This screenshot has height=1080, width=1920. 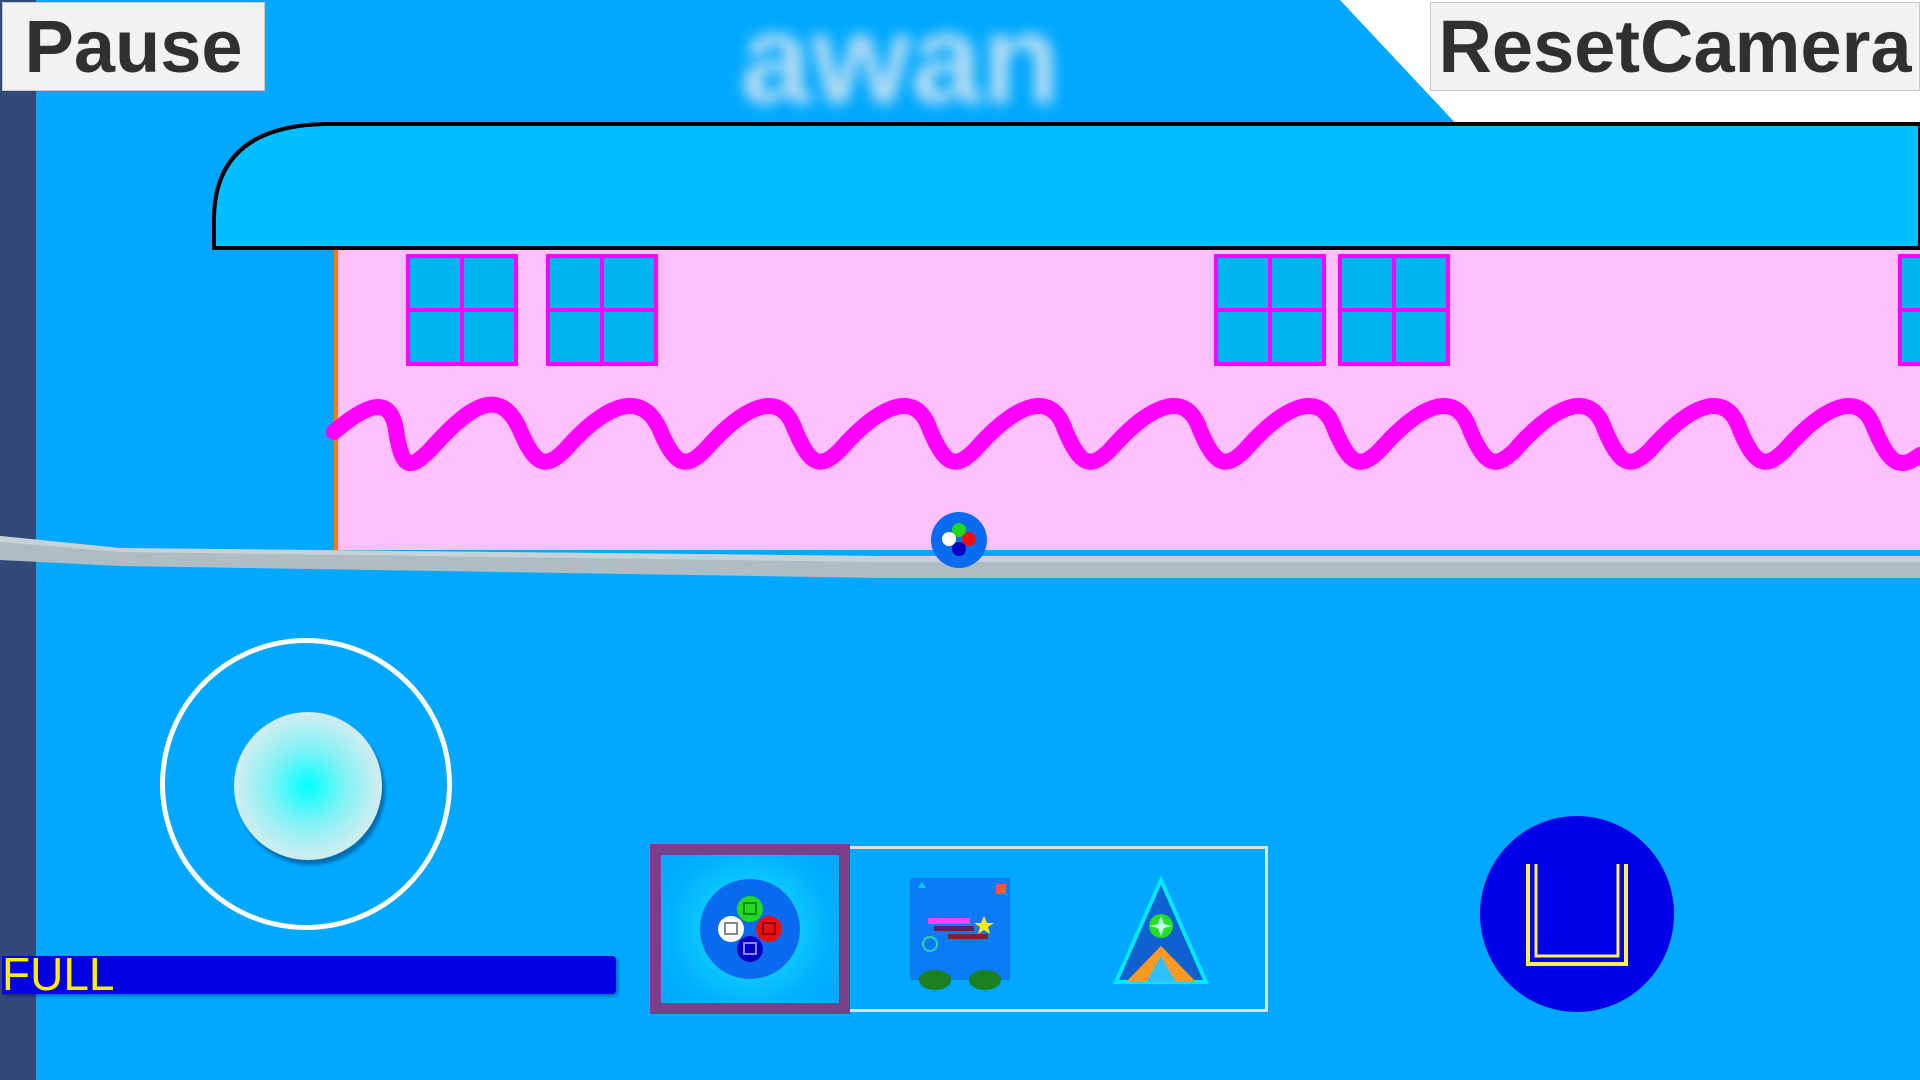 I want to click on reset-camera-button: ResetCamera, so click(x=1675, y=46).